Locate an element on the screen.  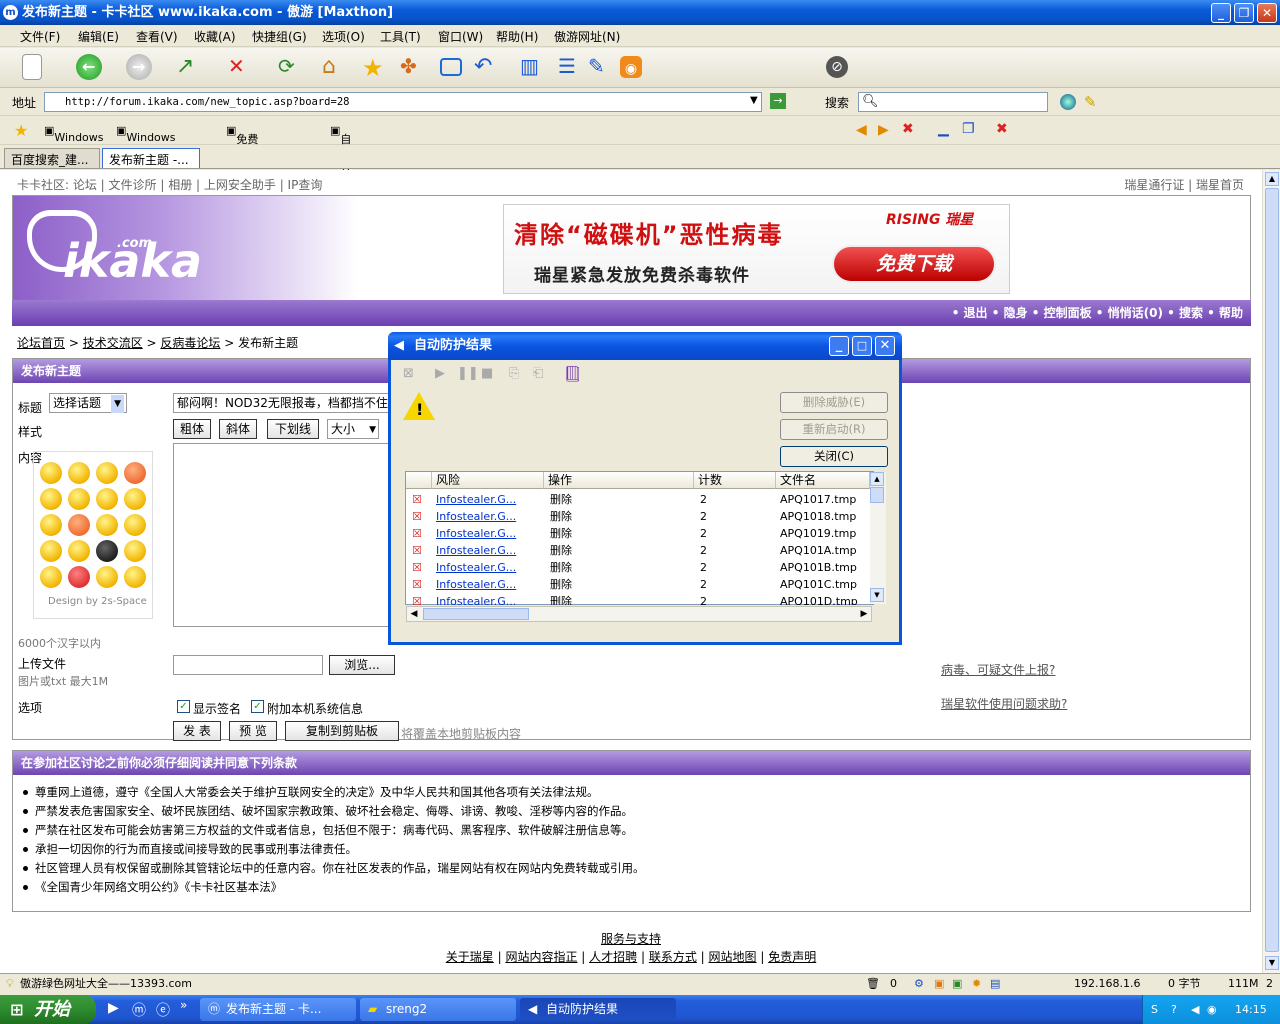
threat-row: ☒ Infostealer.G... 删除 2 APQ101D.tmp is located at coordinates (638, 599).